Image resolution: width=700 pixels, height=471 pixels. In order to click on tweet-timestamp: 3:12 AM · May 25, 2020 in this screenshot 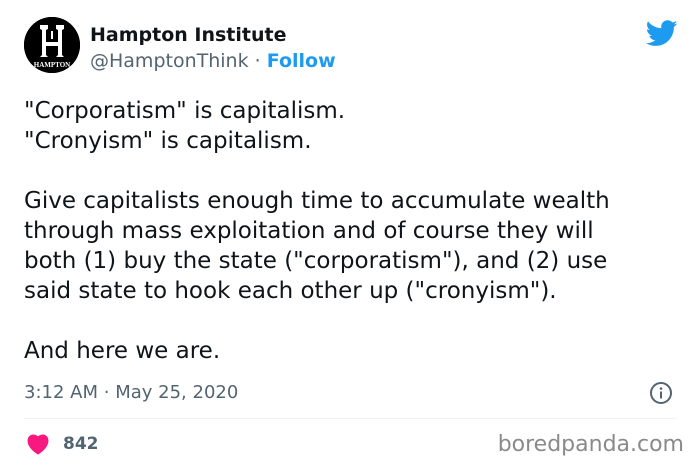, I will do `click(131, 393)`.